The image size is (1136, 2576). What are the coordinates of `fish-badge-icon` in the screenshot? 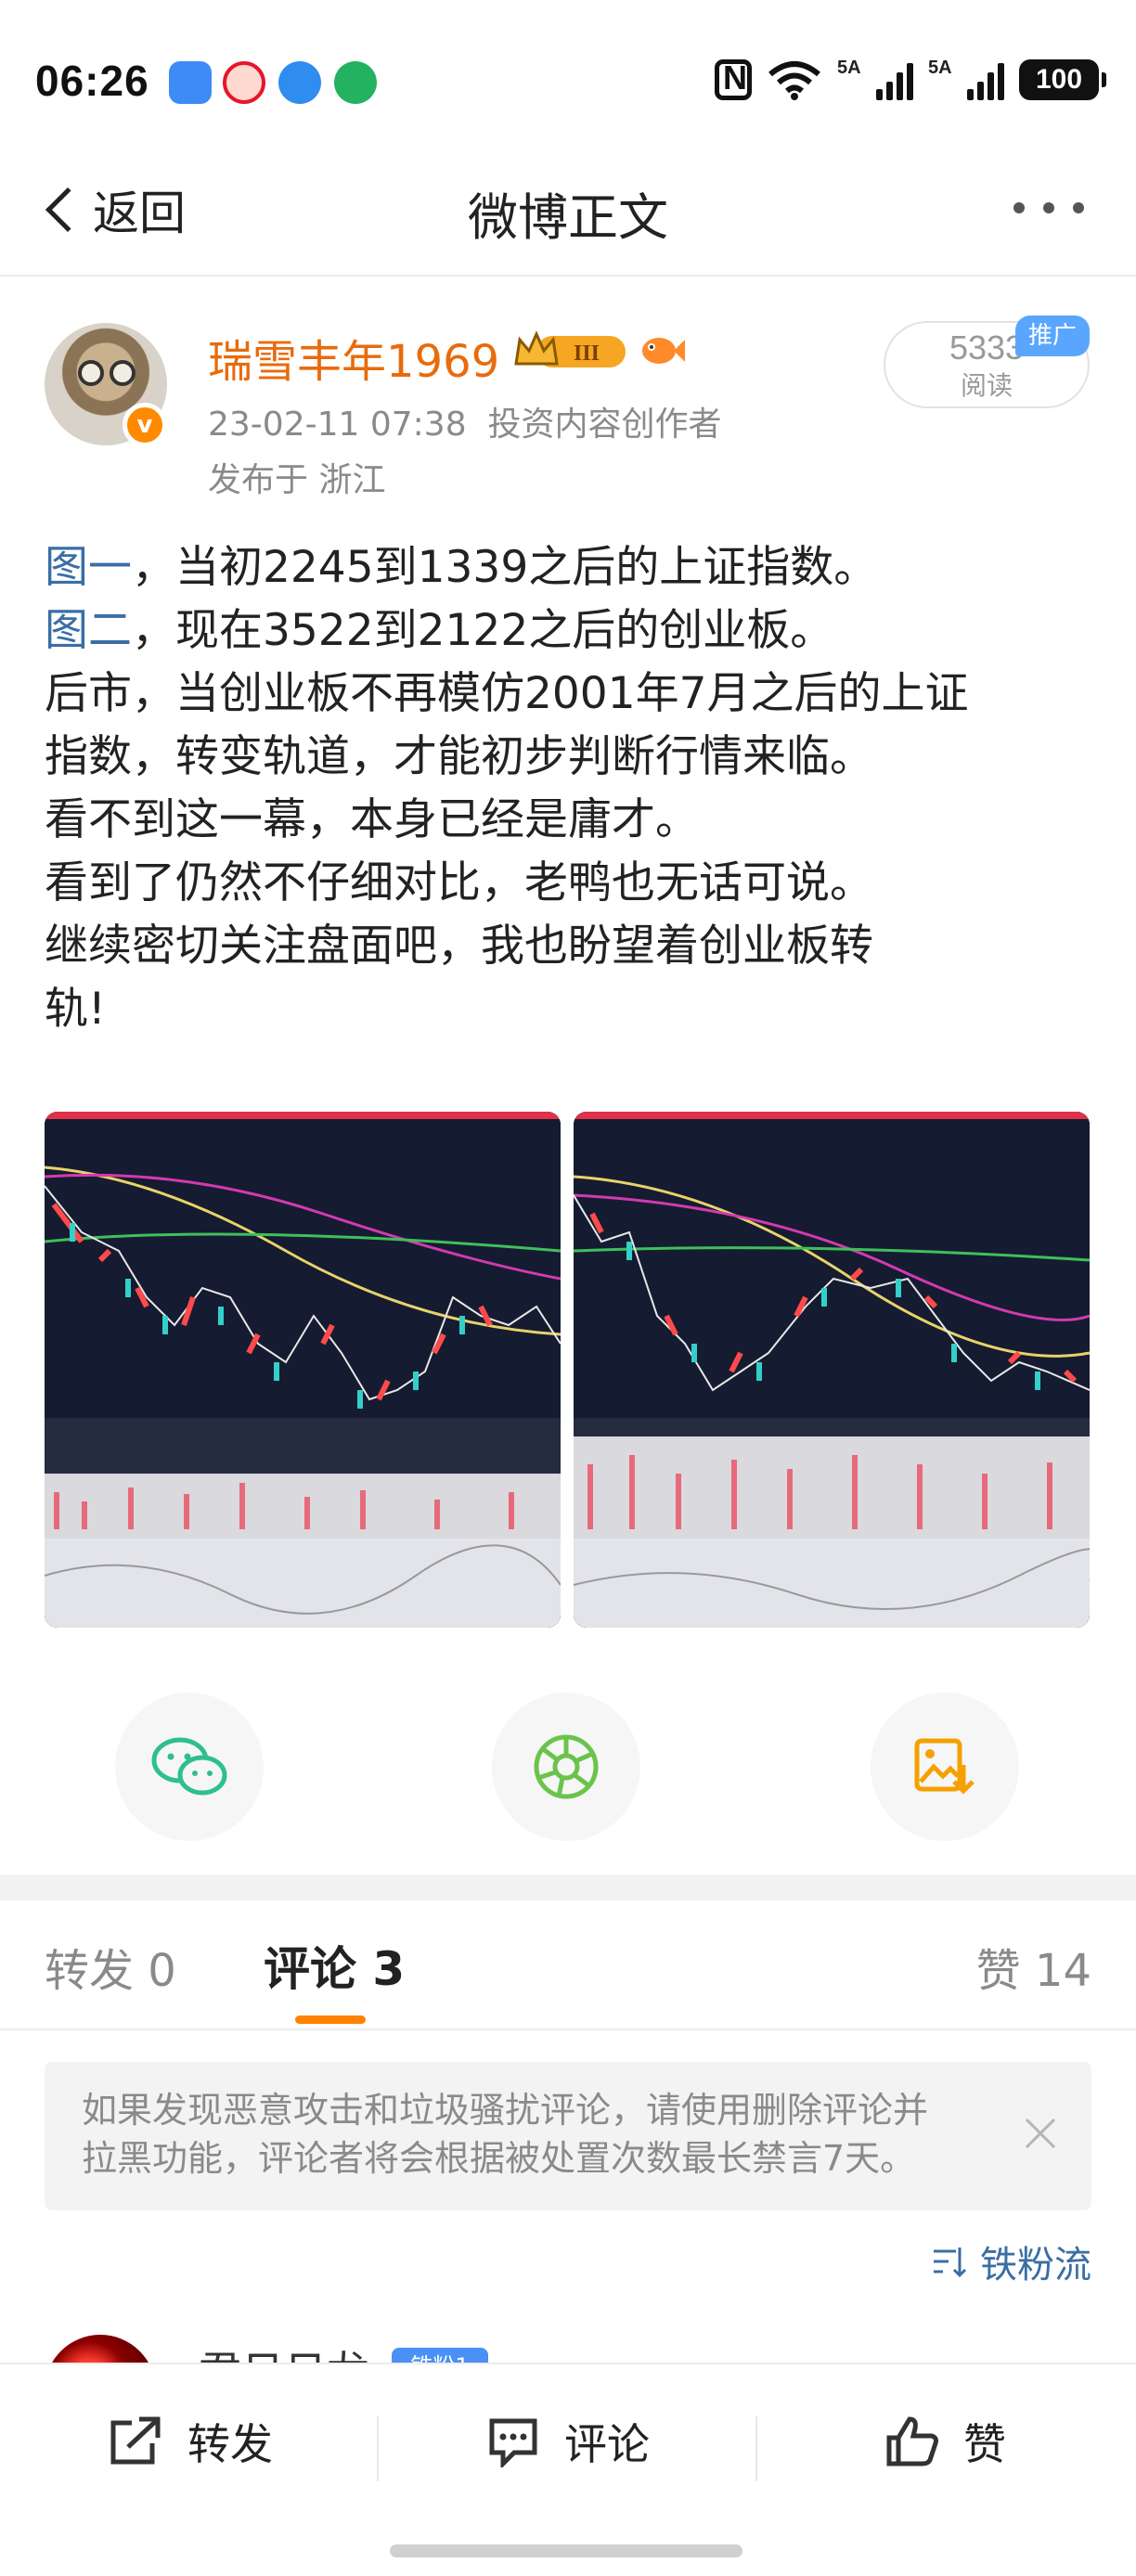 It's located at (662, 350).